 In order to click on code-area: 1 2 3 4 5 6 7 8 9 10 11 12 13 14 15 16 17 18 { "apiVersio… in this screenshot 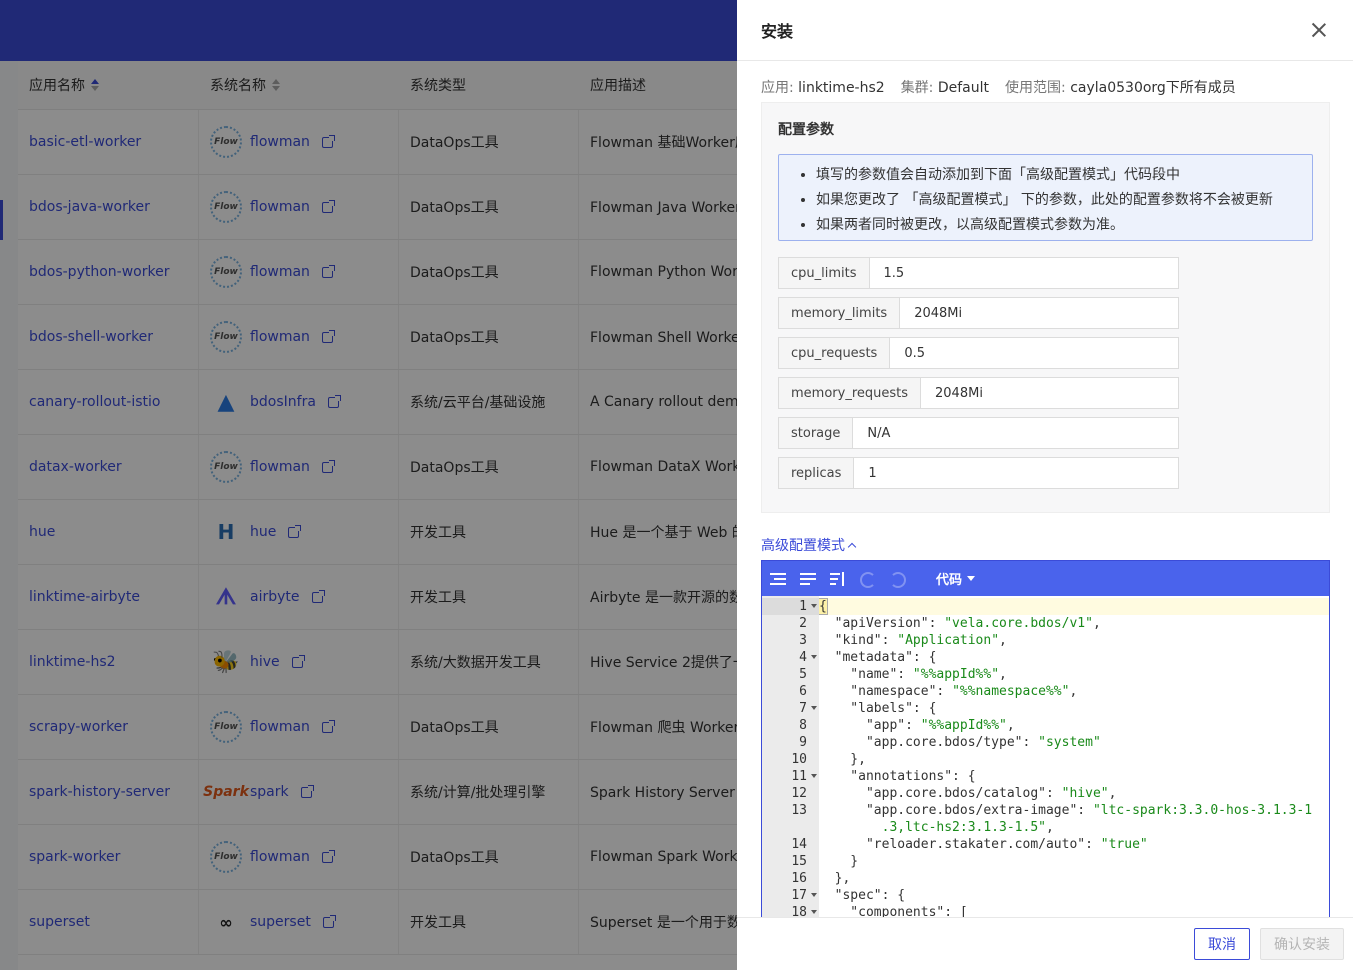, I will do `click(1045, 756)`.